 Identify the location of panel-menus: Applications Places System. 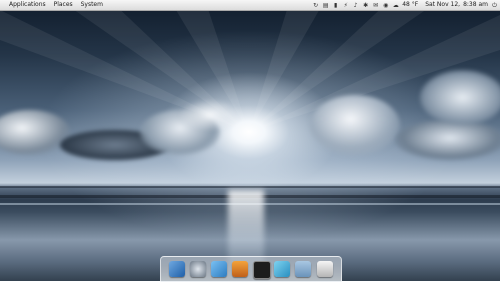
(56, 5).